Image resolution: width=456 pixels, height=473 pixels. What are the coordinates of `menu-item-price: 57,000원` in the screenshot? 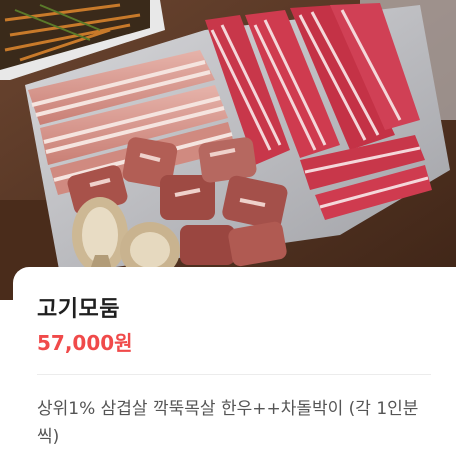 It's located at (85, 343).